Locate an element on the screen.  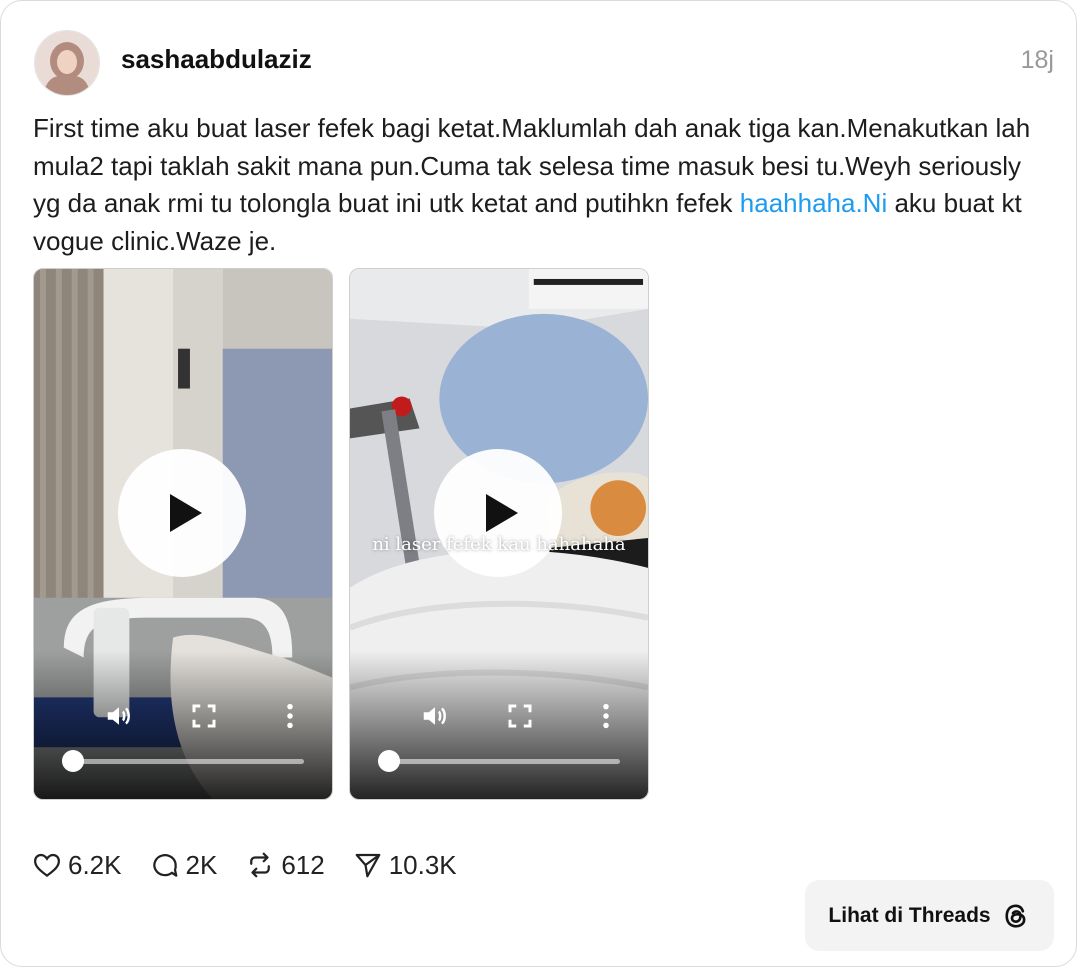
comment-icon is located at coordinates (164, 865).